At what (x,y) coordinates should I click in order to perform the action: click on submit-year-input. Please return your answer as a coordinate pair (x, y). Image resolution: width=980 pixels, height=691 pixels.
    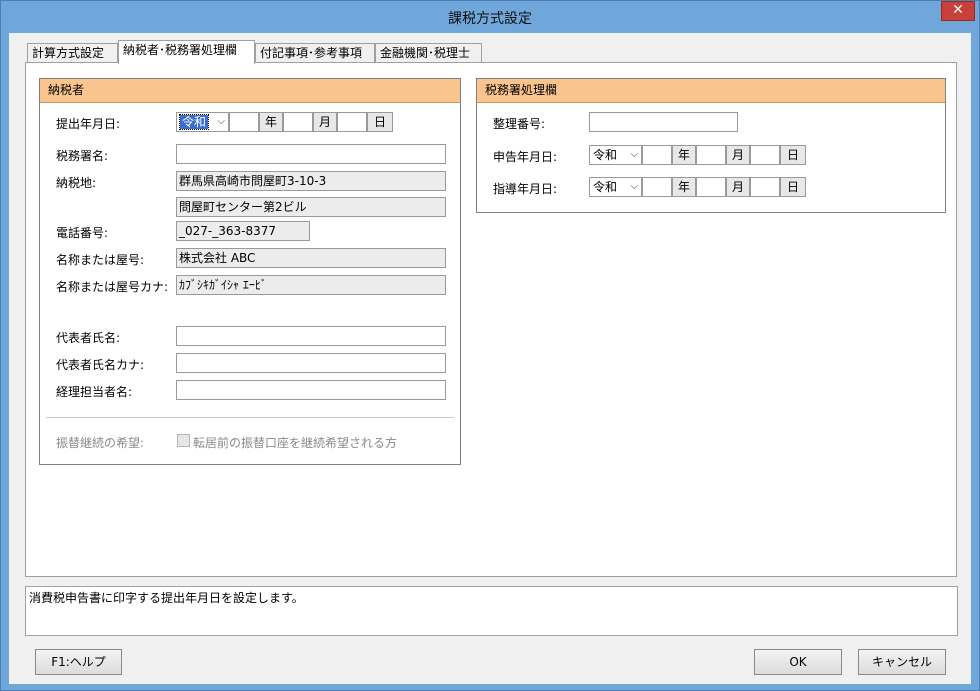
    Looking at the image, I should click on (244, 122).